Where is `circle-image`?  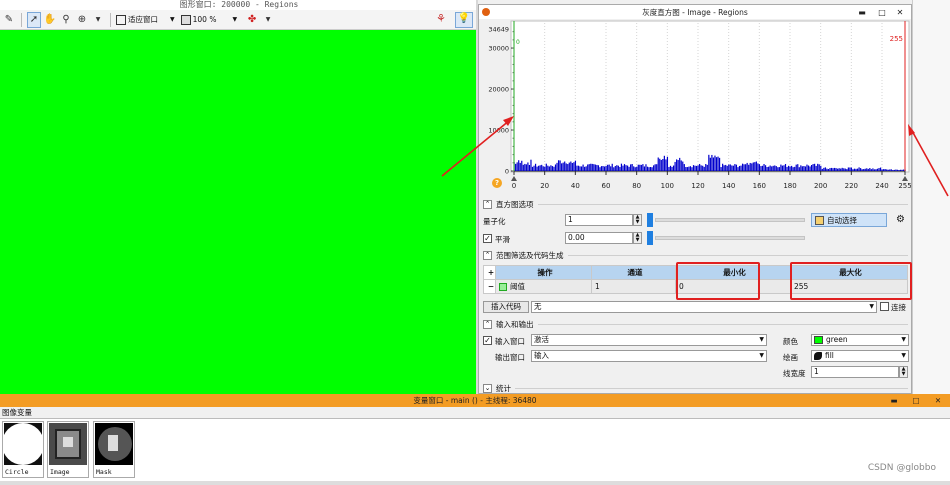
circle-image is located at coordinates (23, 444).